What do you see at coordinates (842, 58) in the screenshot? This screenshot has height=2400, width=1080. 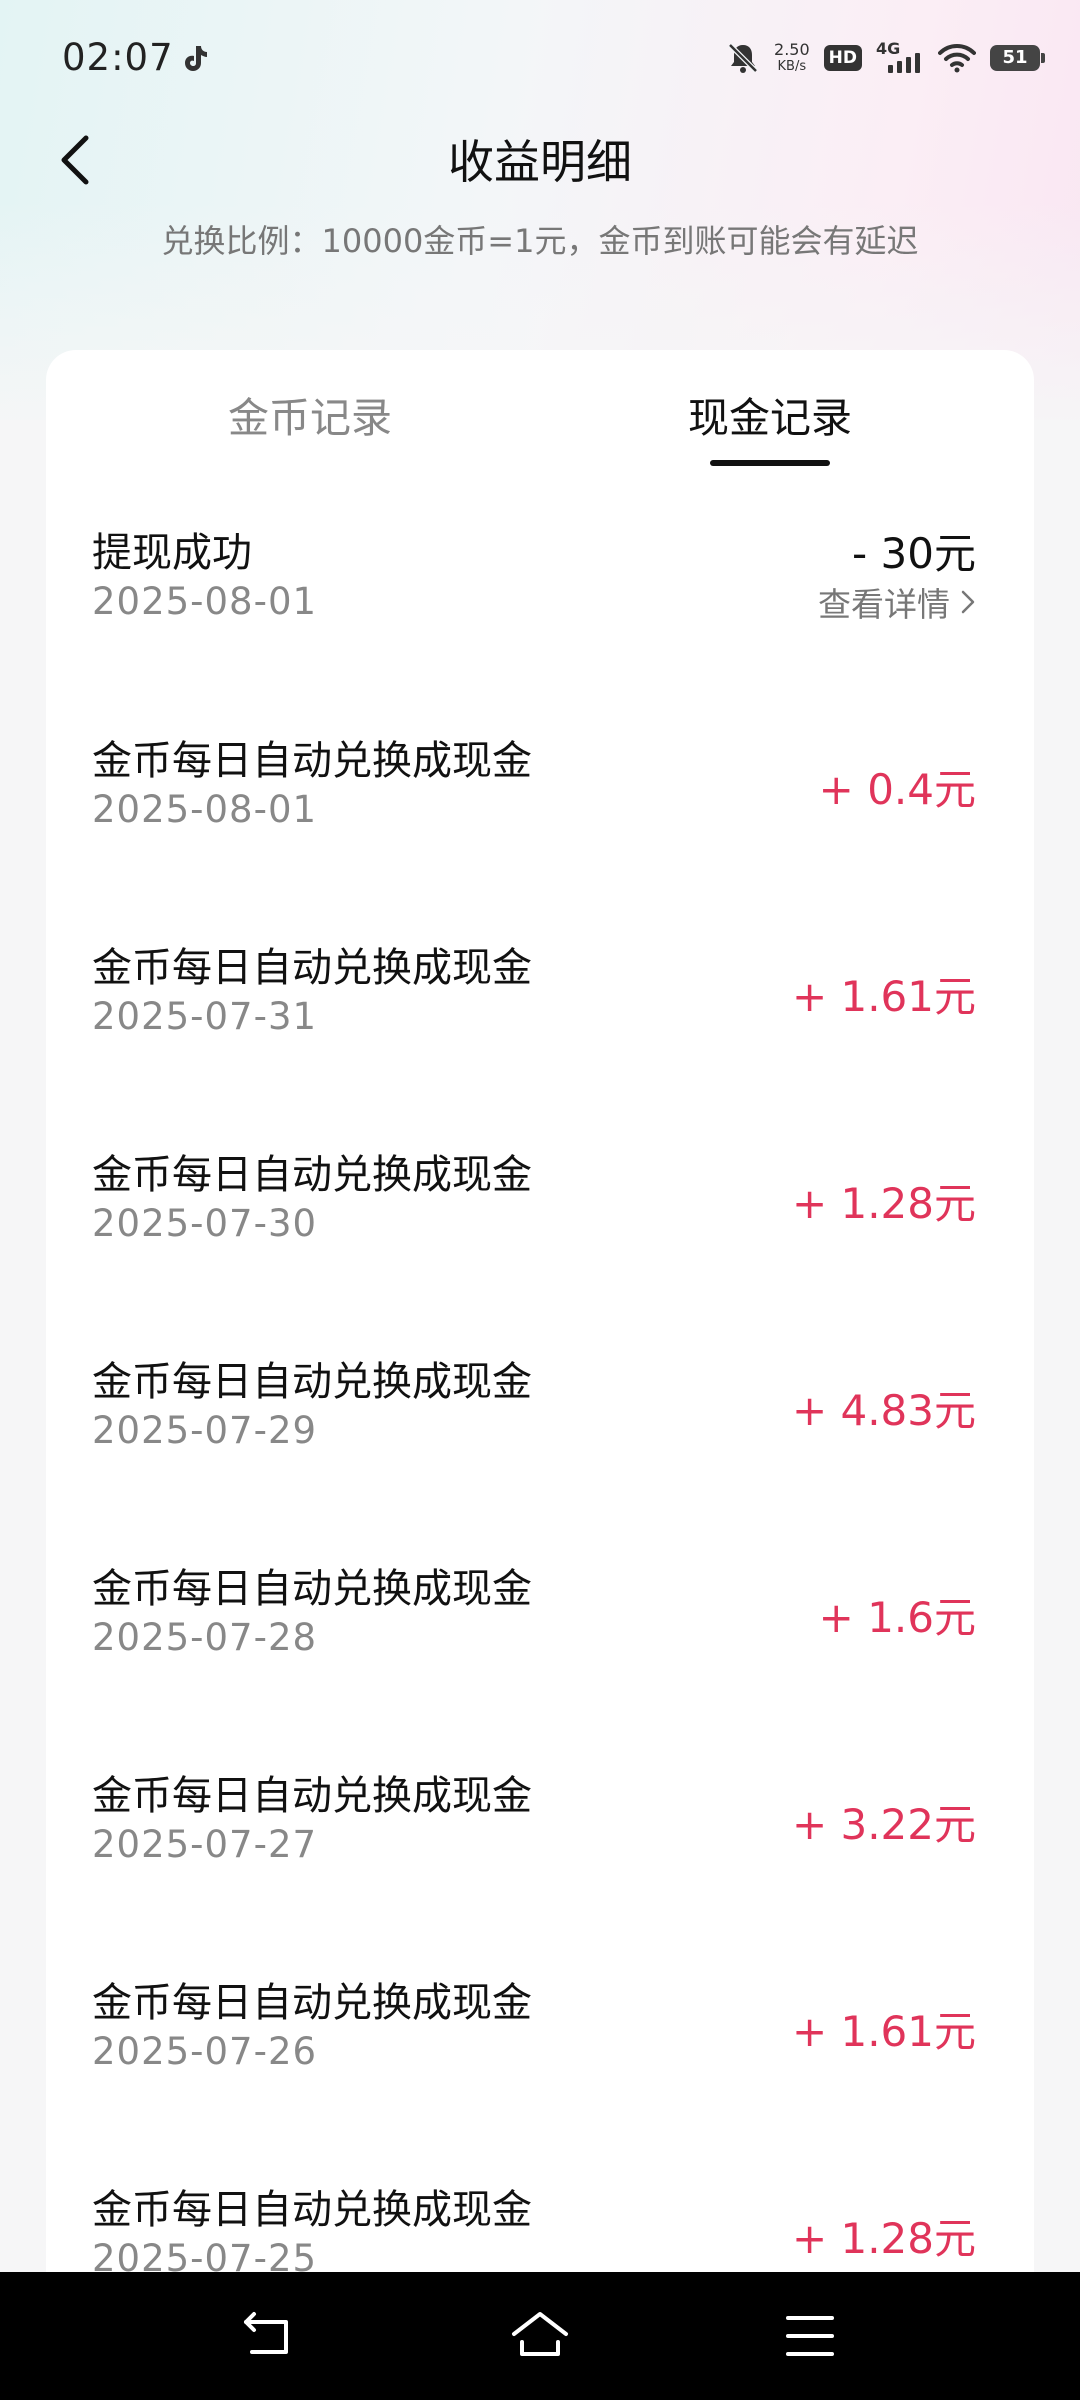 I see `hd-badge: HD` at bounding box center [842, 58].